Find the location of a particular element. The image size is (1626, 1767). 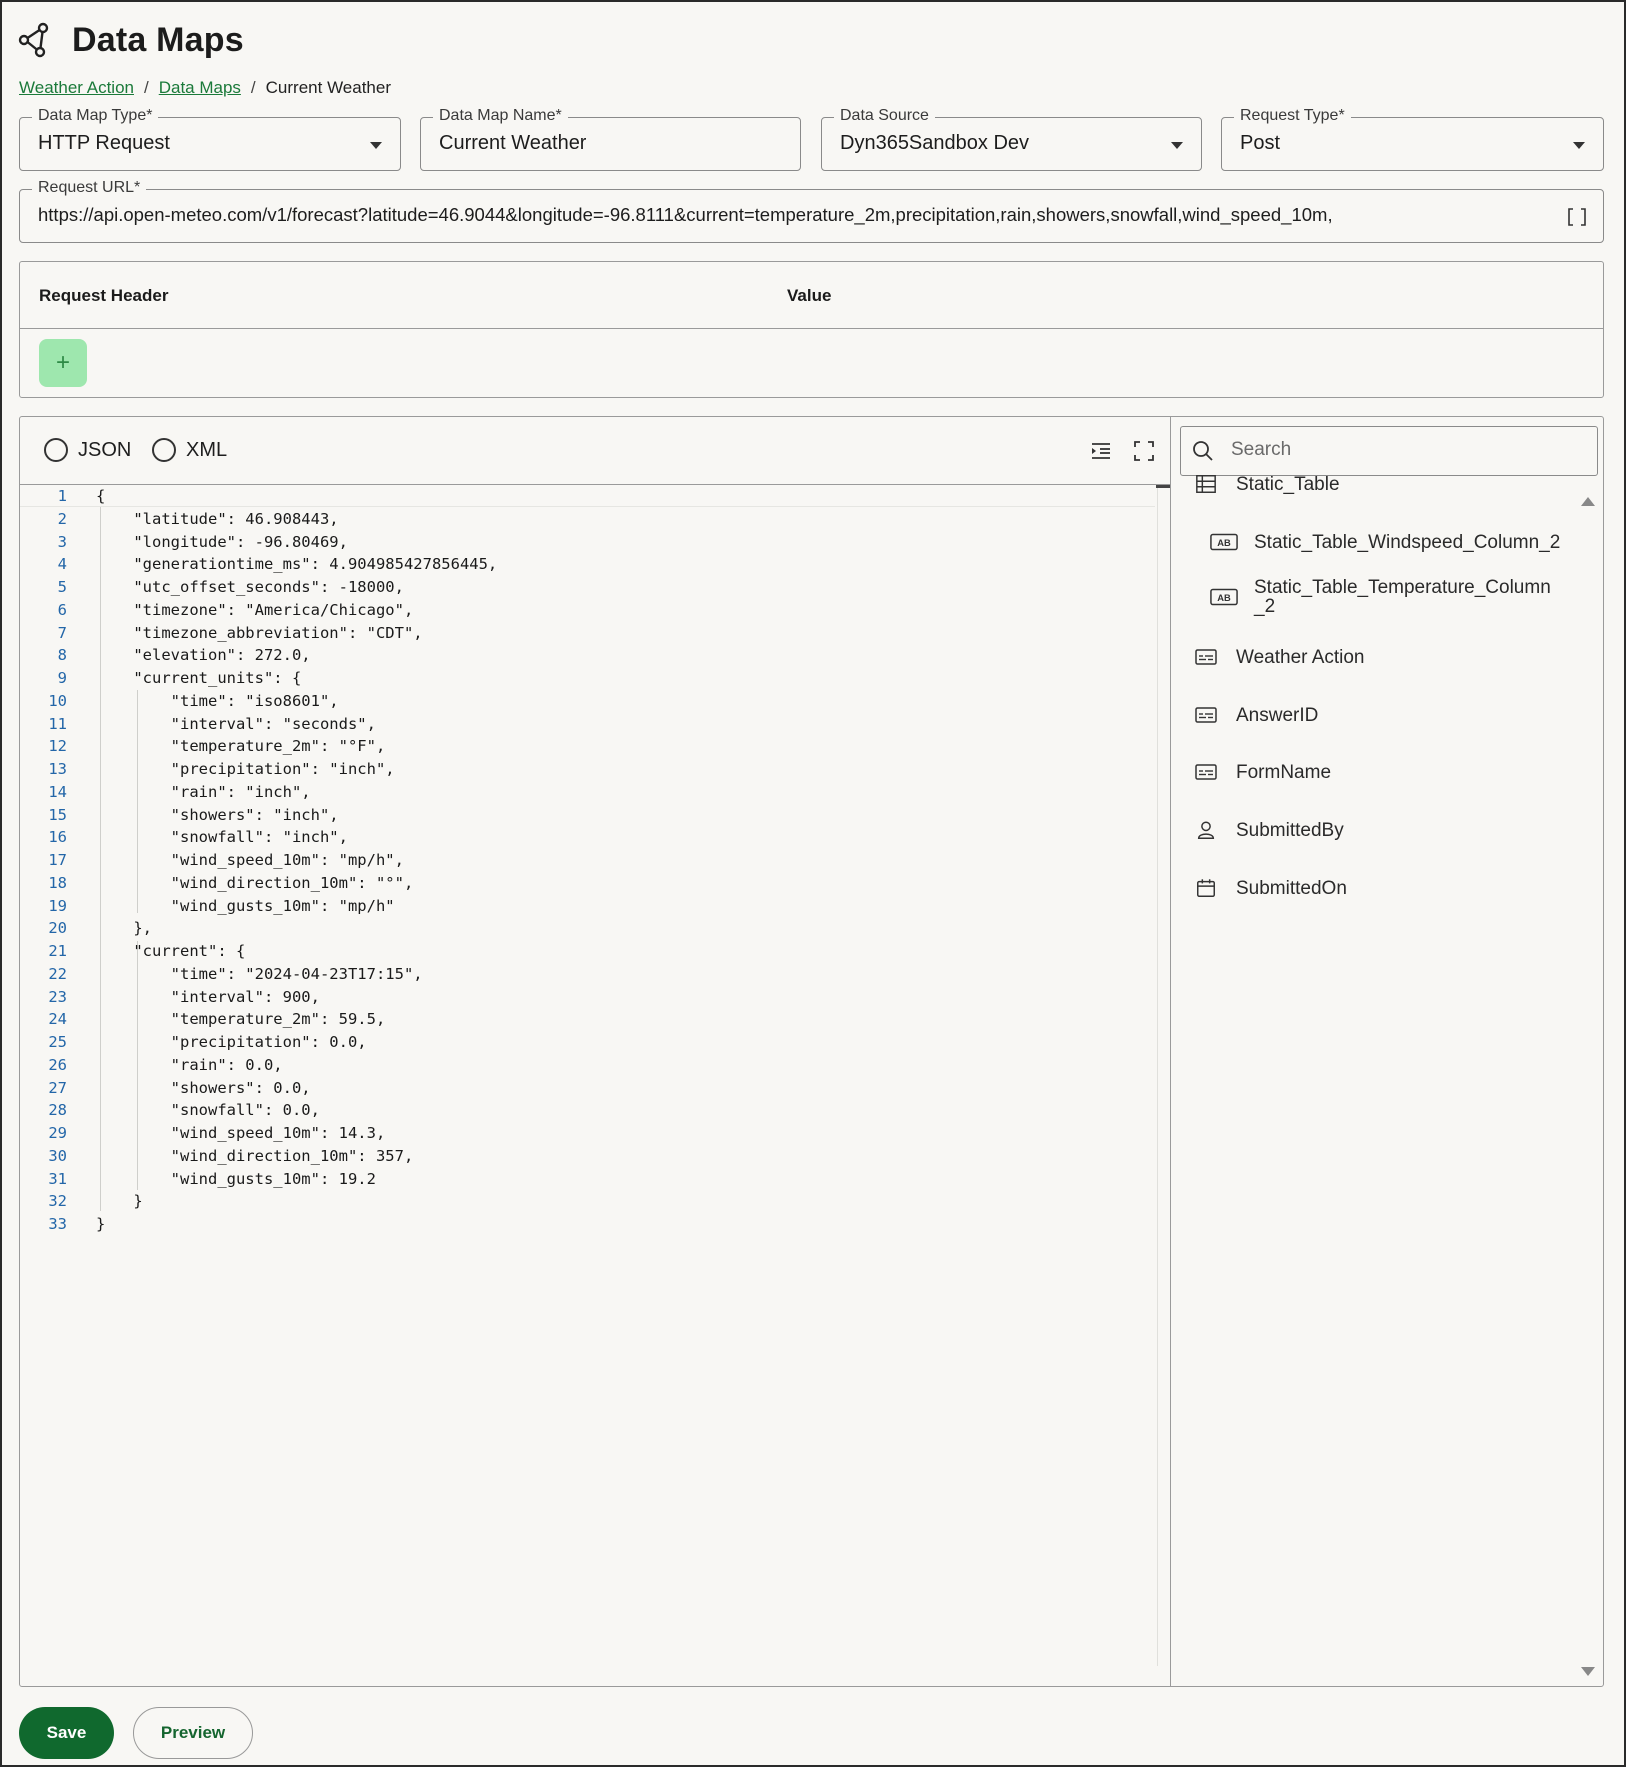

column-value: Value is located at coordinates (809, 295).